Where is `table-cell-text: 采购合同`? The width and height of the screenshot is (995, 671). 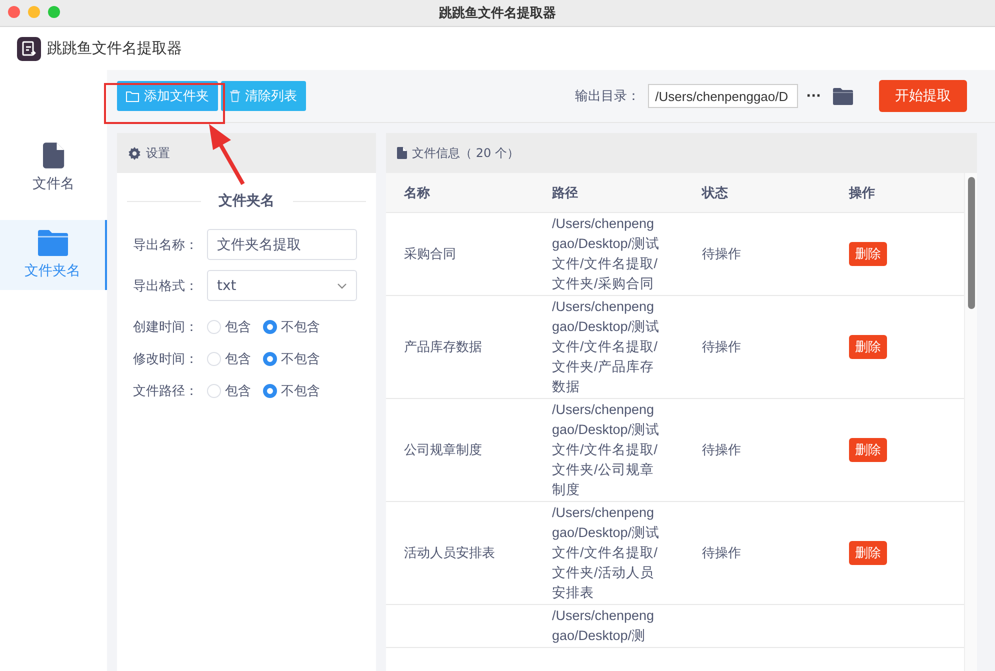
table-cell-text: 采购合同 is located at coordinates (430, 254).